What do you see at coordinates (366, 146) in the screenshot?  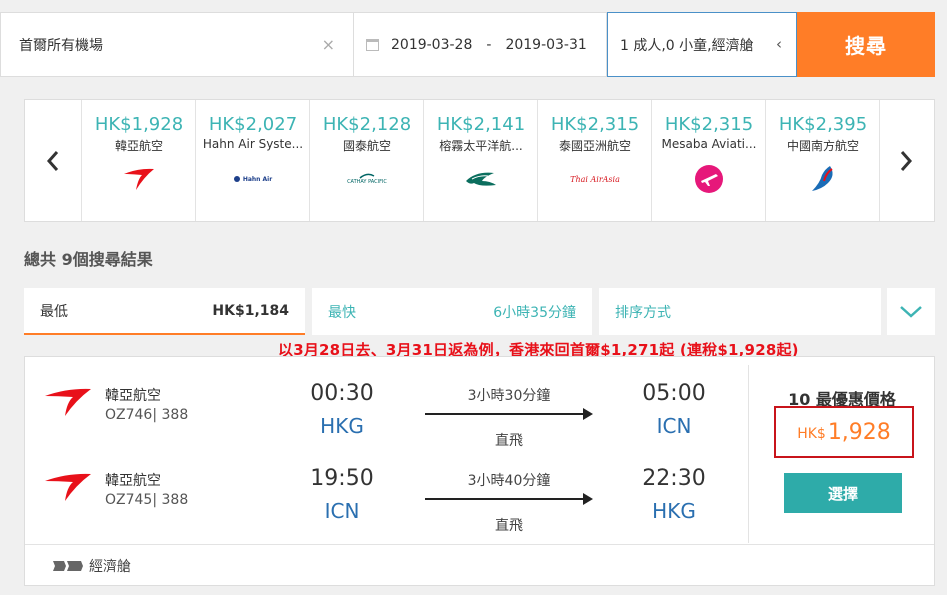 I see `airline-name: 國泰航空` at bounding box center [366, 146].